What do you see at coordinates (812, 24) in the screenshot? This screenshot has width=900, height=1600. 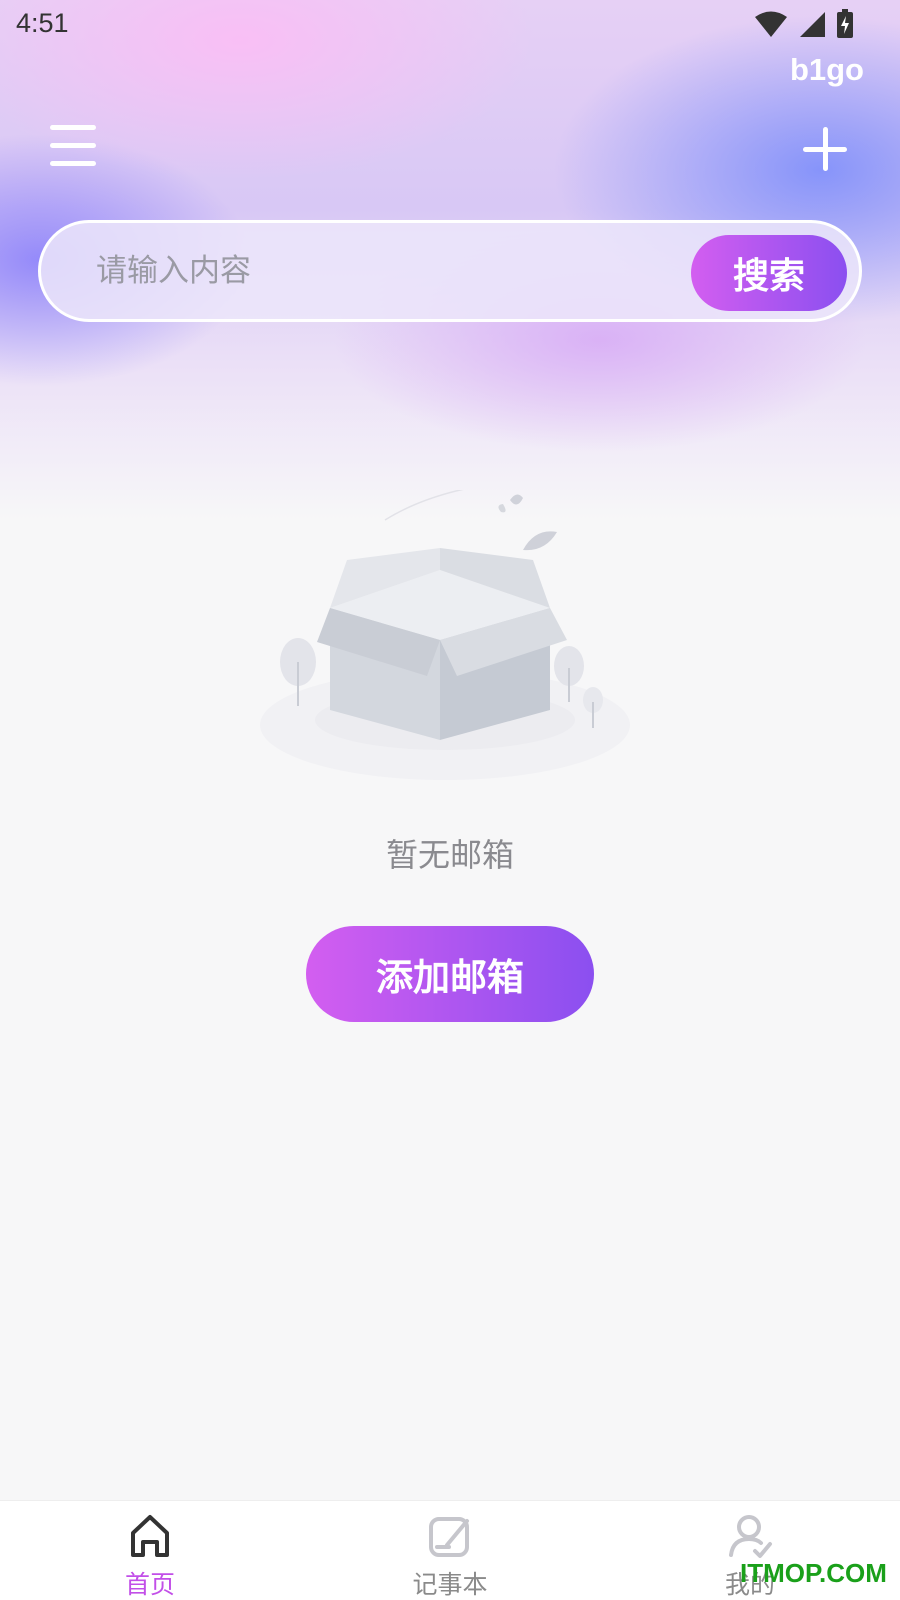 I see `signal-icon` at bounding box center [812, 24].